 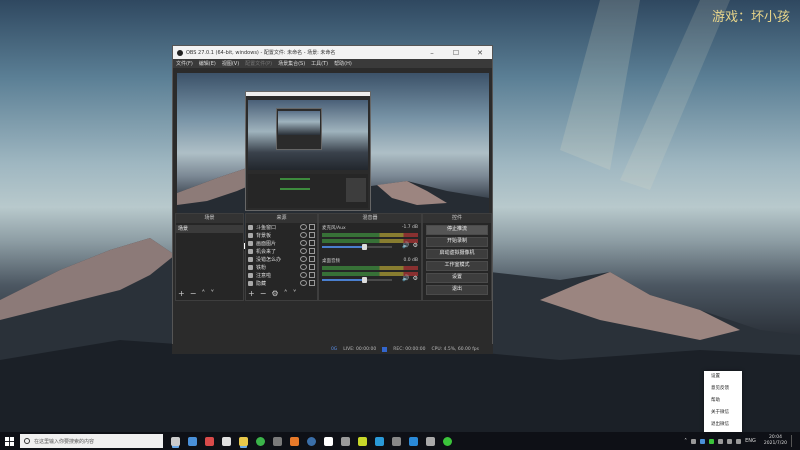 I want to click on search-placeholder: 在这里输入你要搜索的内容, so click(x=64, y=441).